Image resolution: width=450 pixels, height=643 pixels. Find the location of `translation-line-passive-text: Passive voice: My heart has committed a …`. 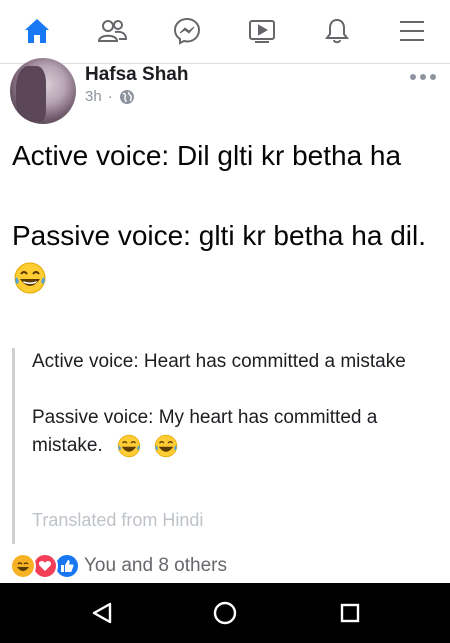

translation-line-passive-text: Passive voice: My heart has committed a … is located at coordinates (205, 431).